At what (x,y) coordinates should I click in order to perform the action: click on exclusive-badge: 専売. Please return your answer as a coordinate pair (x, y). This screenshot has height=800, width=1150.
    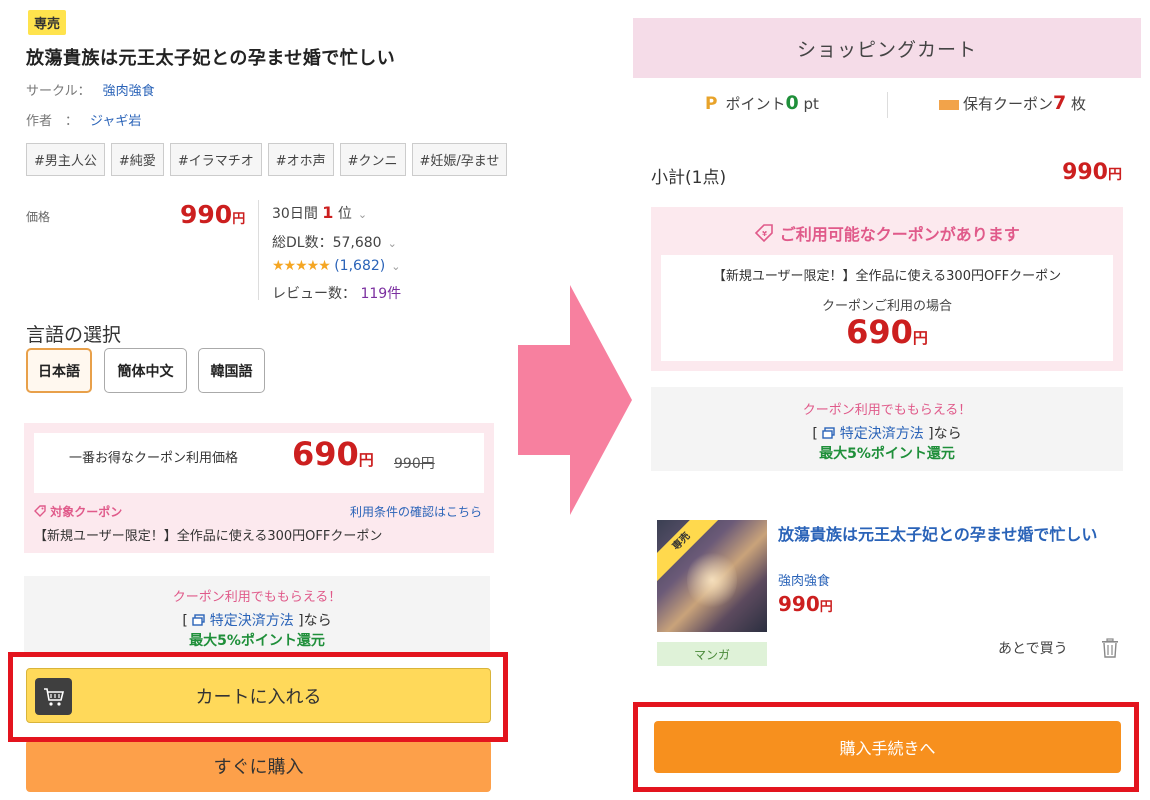
    Looking at the image, I should click on (47, 22).